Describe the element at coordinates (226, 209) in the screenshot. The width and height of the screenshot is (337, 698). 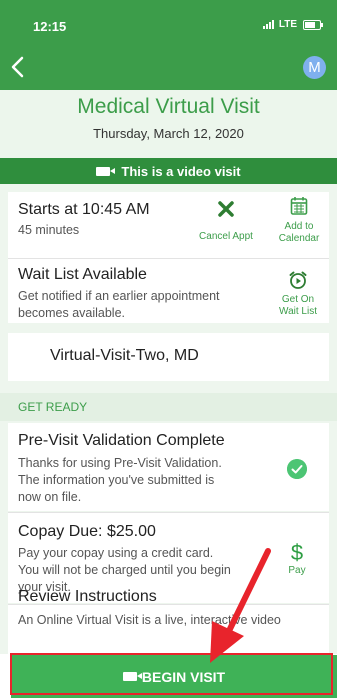
I see `close-icon` at that location.